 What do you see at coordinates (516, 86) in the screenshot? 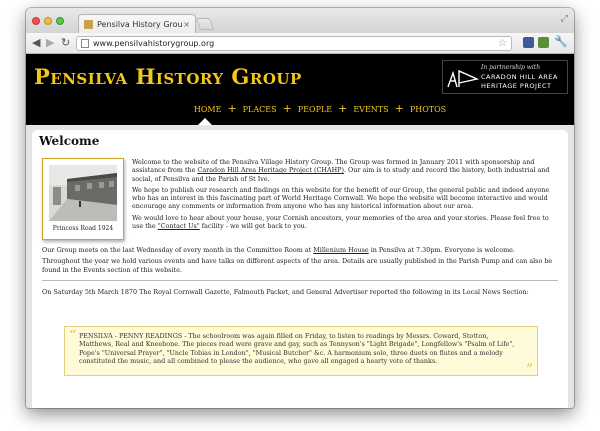
I see `partner-name-line2: HERITAGE PROJECT` at bounding box center [516, 86].